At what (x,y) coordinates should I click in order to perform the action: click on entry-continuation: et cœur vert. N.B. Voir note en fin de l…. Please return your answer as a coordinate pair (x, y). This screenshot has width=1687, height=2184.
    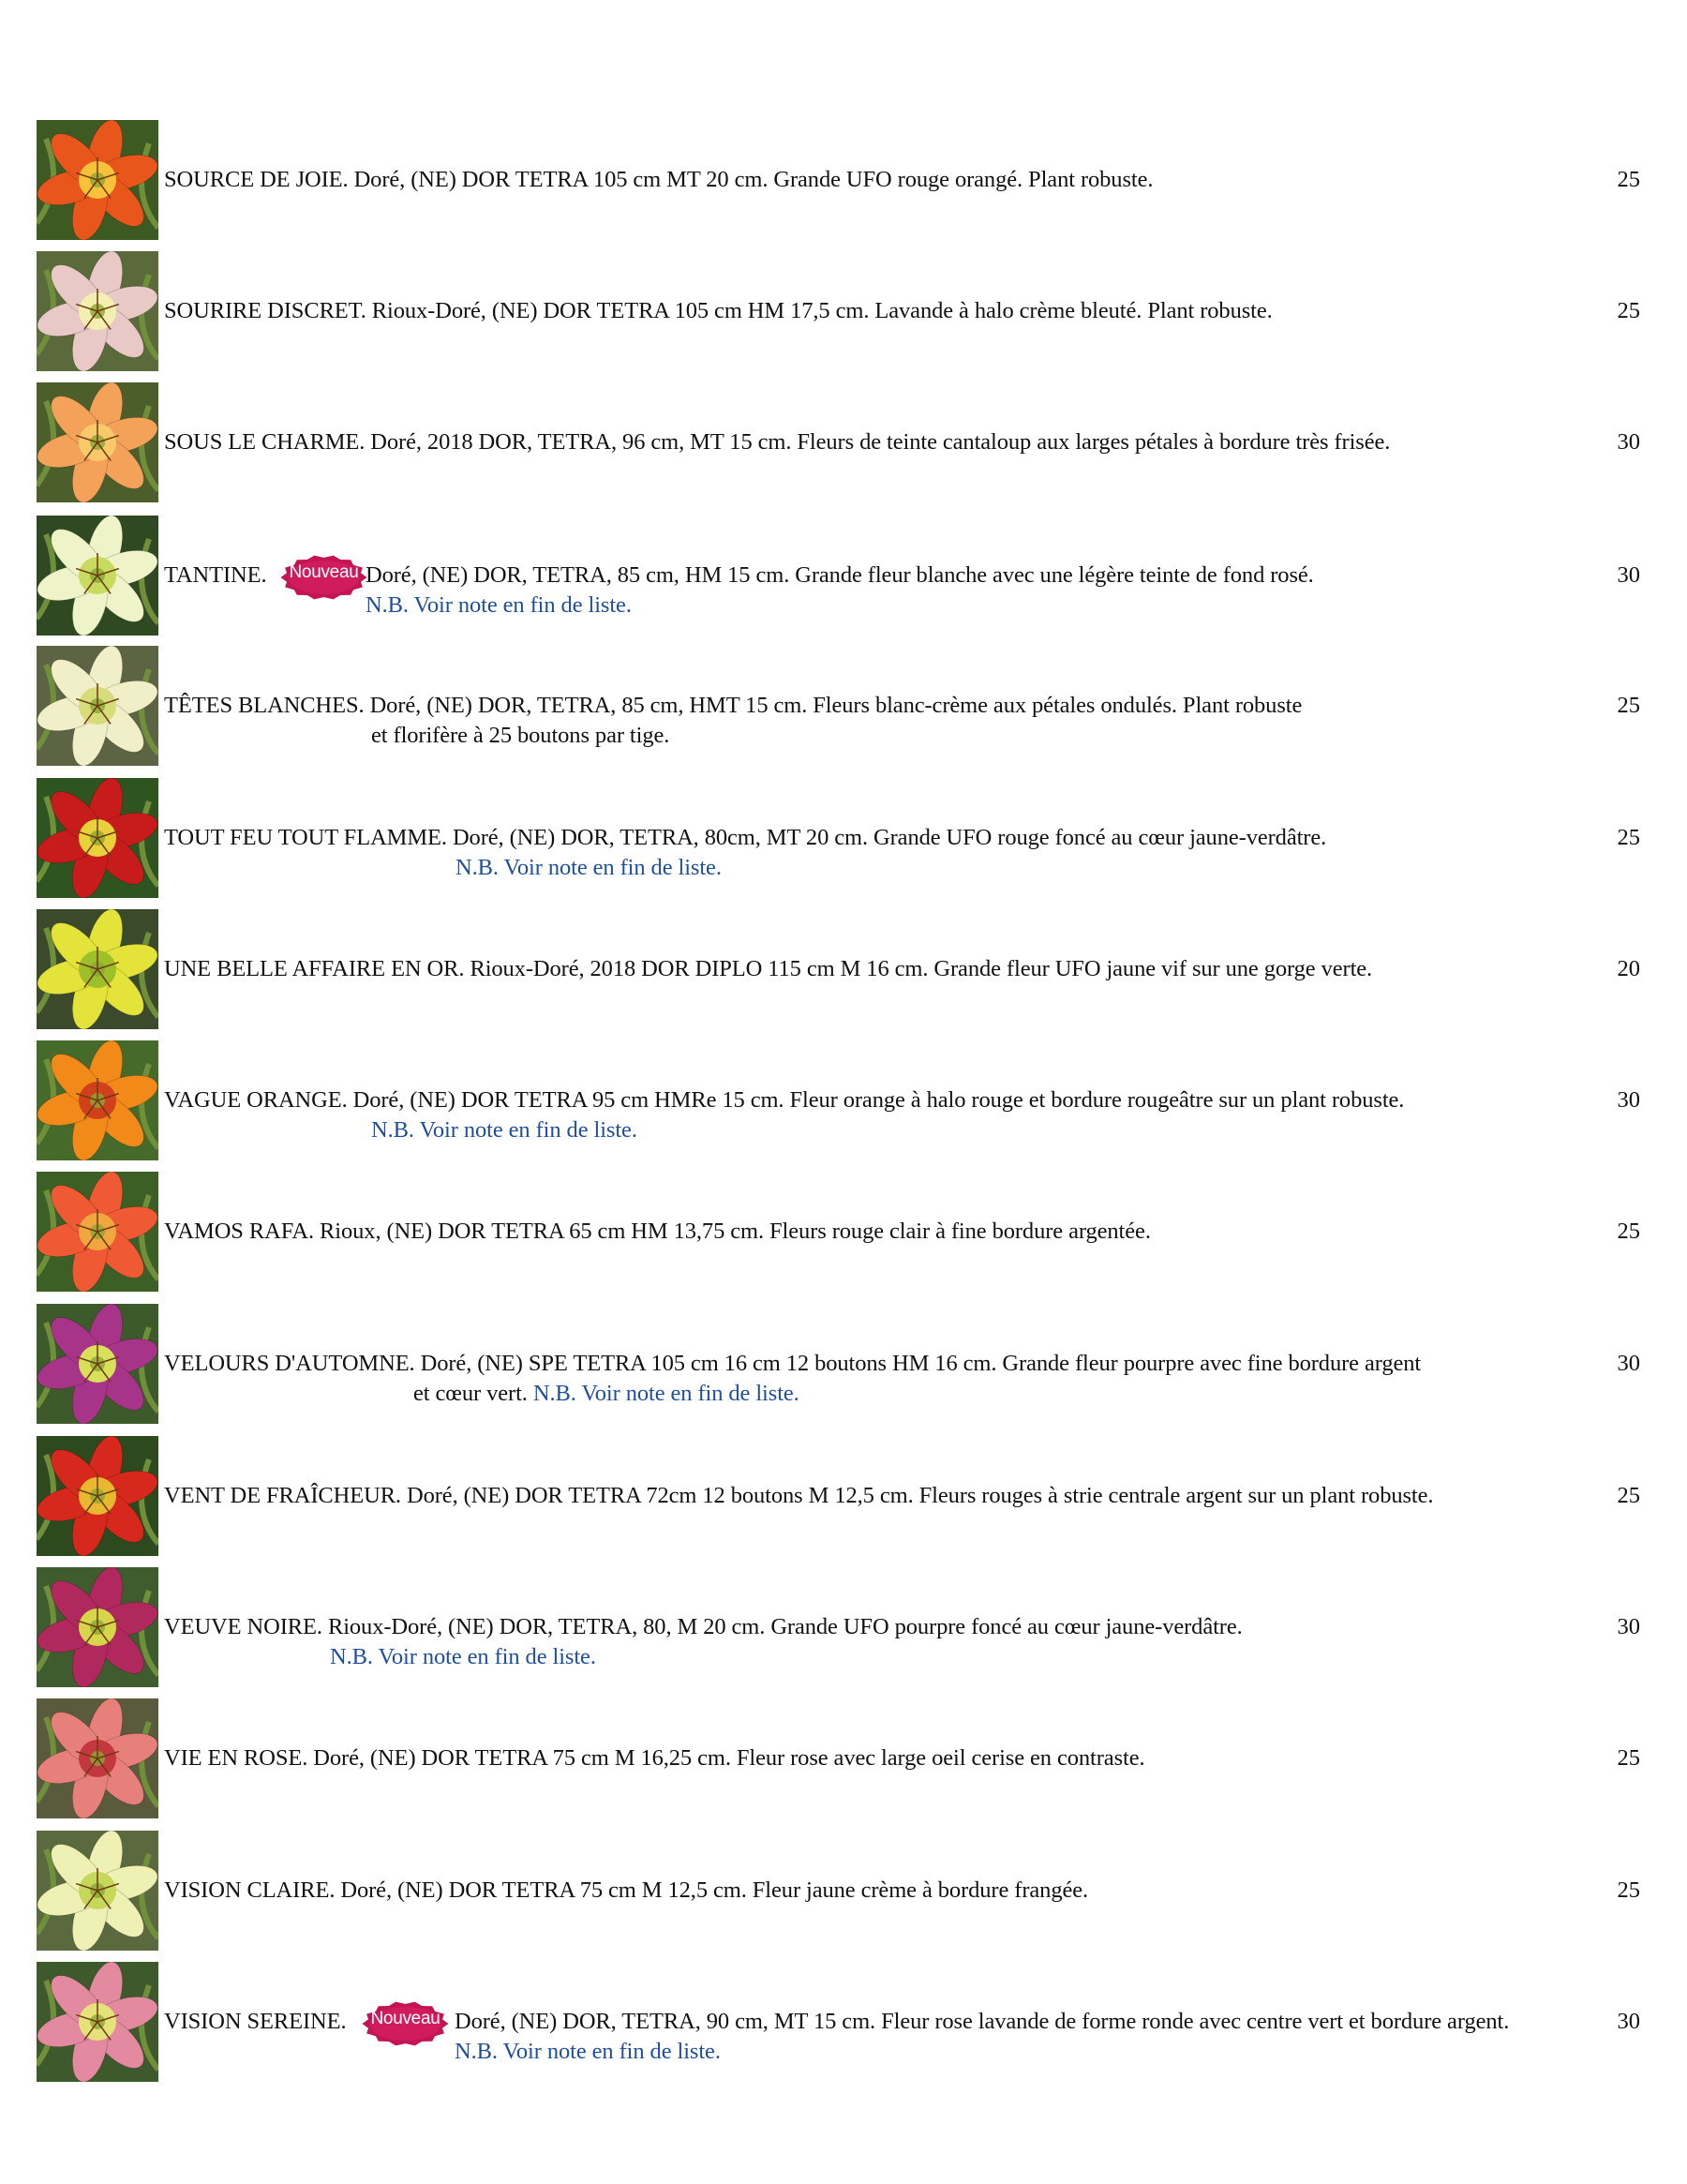
    Looking at the image, I should click on (606, 1394).